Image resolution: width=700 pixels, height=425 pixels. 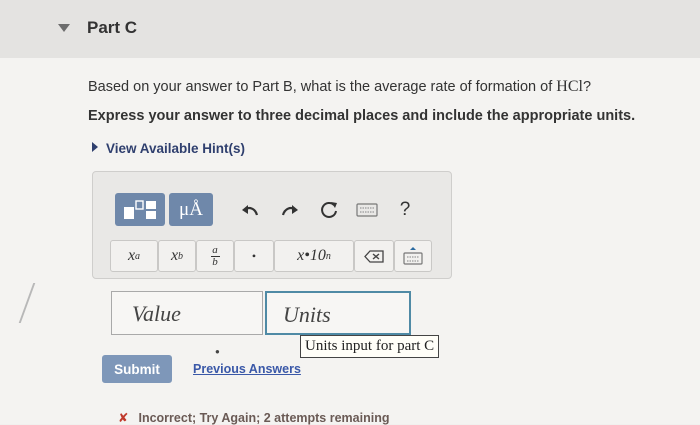 I want to click on reset-button, so click(x=329, y=210).